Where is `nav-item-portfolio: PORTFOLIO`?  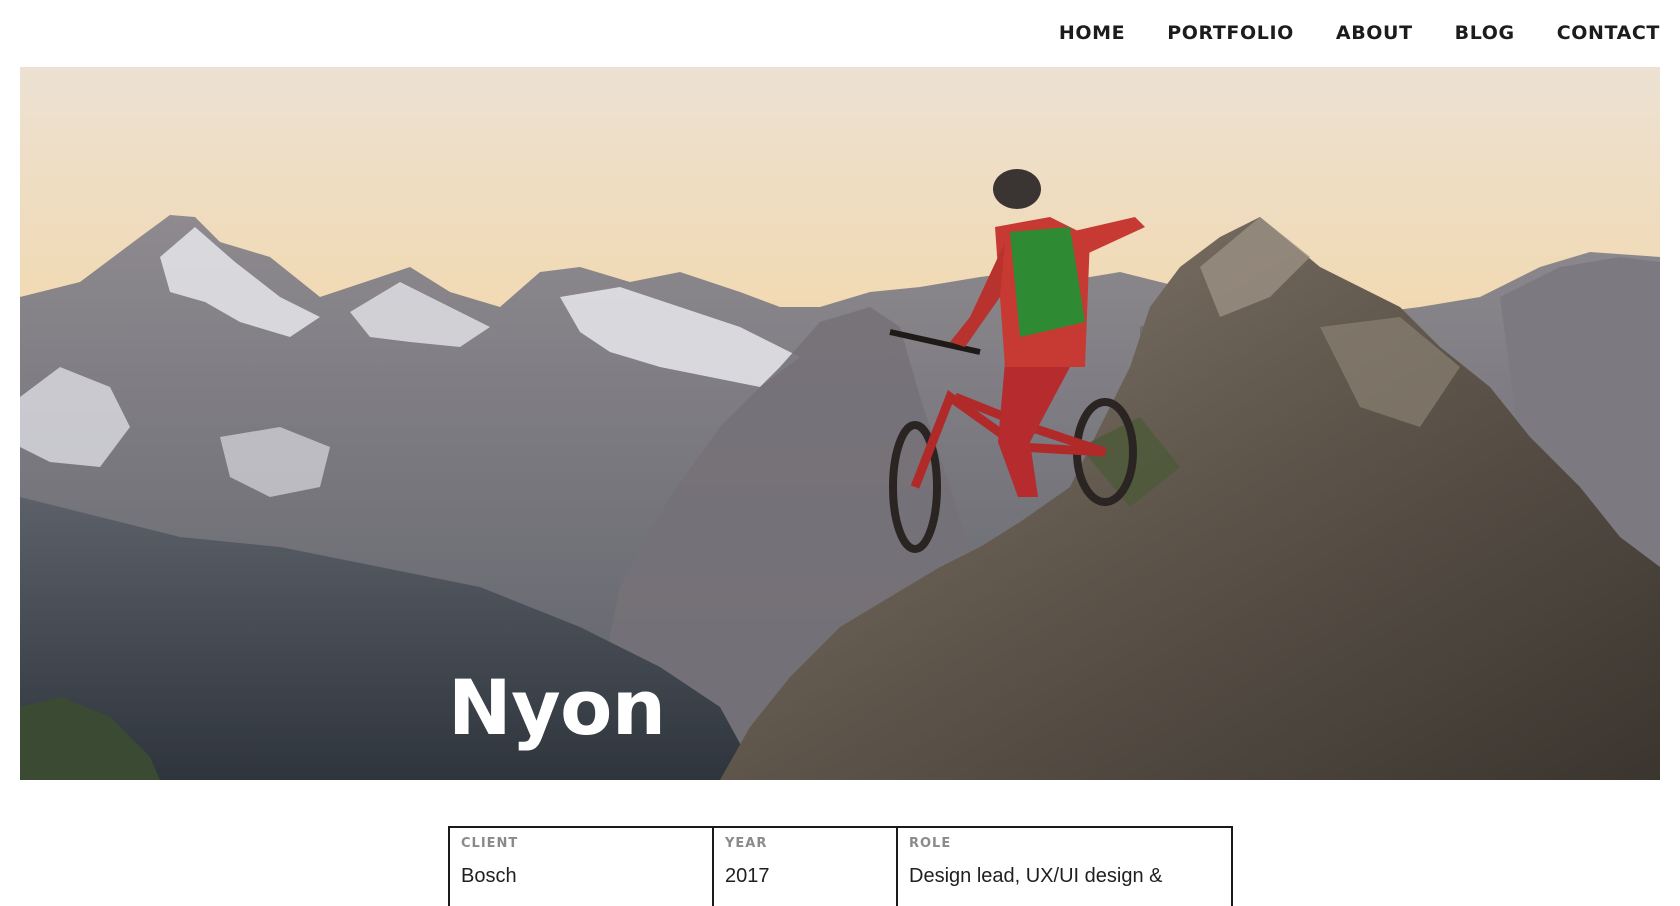
nav-item-portfolio: PORTFOLIO is located at coordinates (1230, 33).